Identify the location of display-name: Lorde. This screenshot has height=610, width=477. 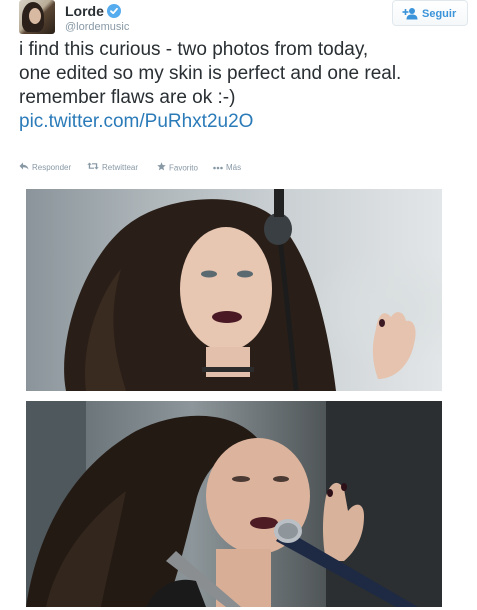
(84, 11).